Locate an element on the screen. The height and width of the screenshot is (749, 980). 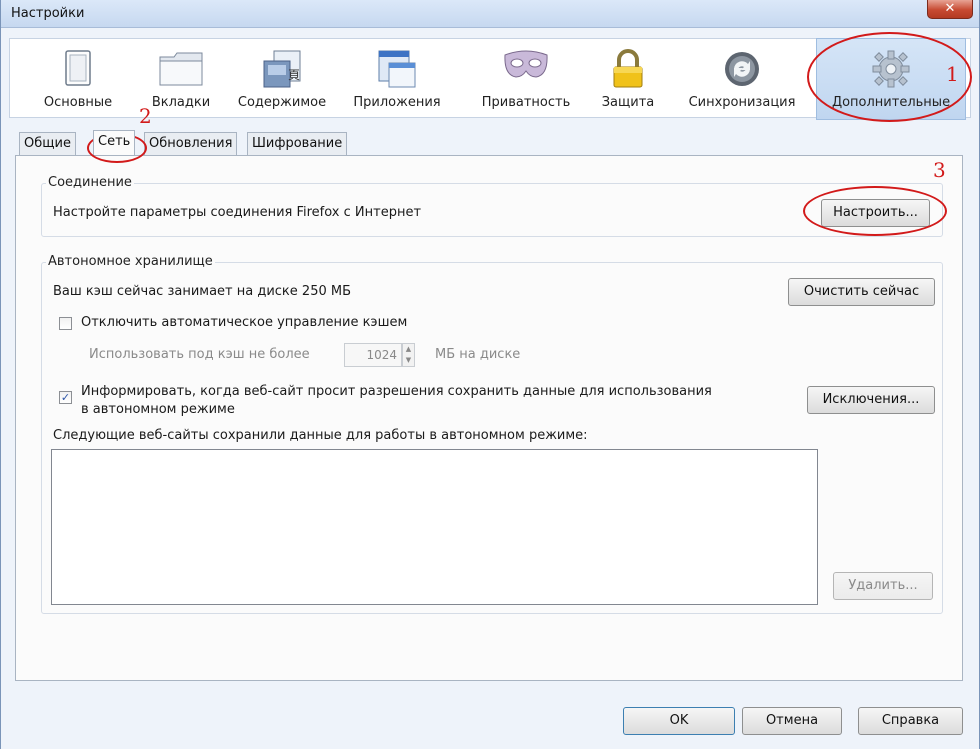
category-general: Основные is located at coordinates (78, 79).